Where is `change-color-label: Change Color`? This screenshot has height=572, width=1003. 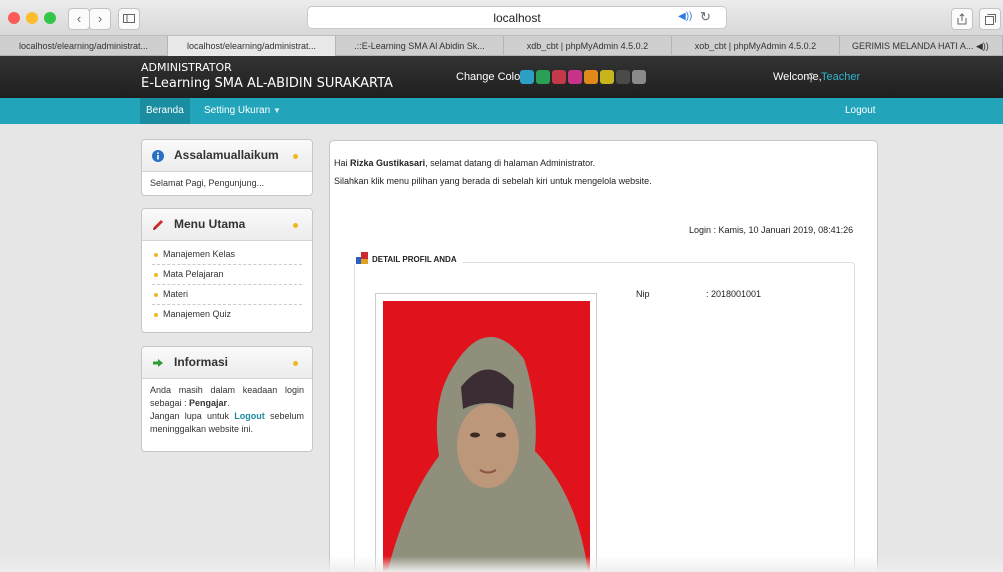 change-color-label: Change Color is located at coordinates (490, 77).